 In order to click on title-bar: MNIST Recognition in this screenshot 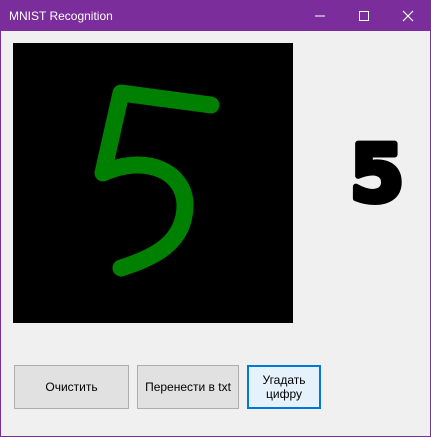, I will do `click(215, 16)`.